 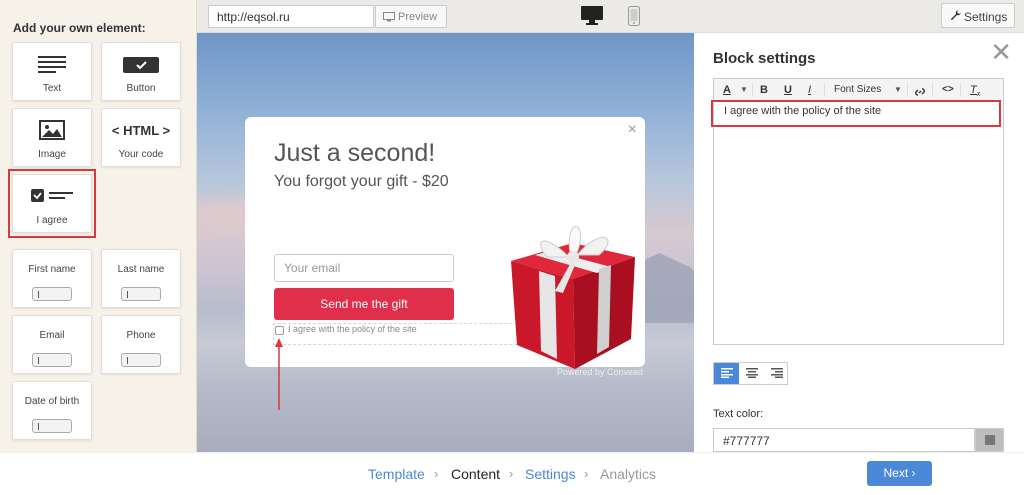 What do you see at coordinates (364, 268) in the screenshot?
I see `email-field` at bounding box center [364, 268].